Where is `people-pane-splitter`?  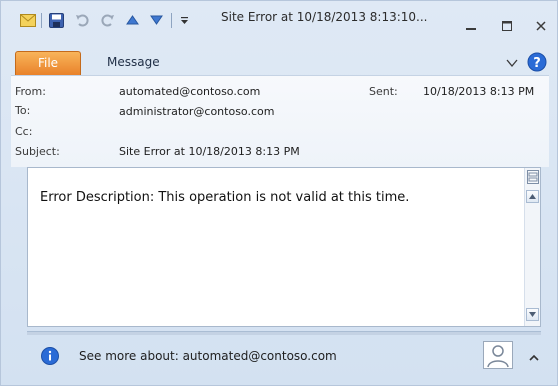
people-pane-splitter is located at coordinates (284, 333).